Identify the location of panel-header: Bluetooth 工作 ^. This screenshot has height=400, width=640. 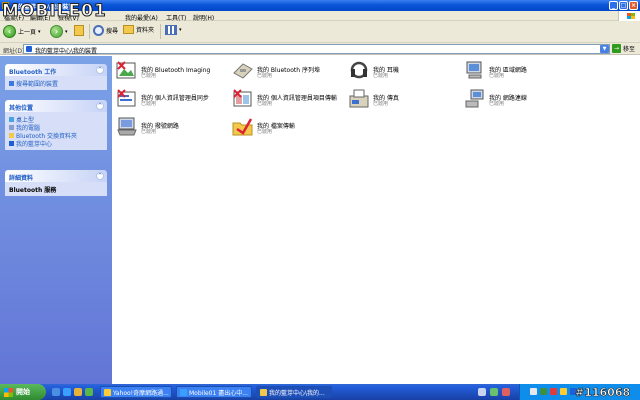
(56, 70).